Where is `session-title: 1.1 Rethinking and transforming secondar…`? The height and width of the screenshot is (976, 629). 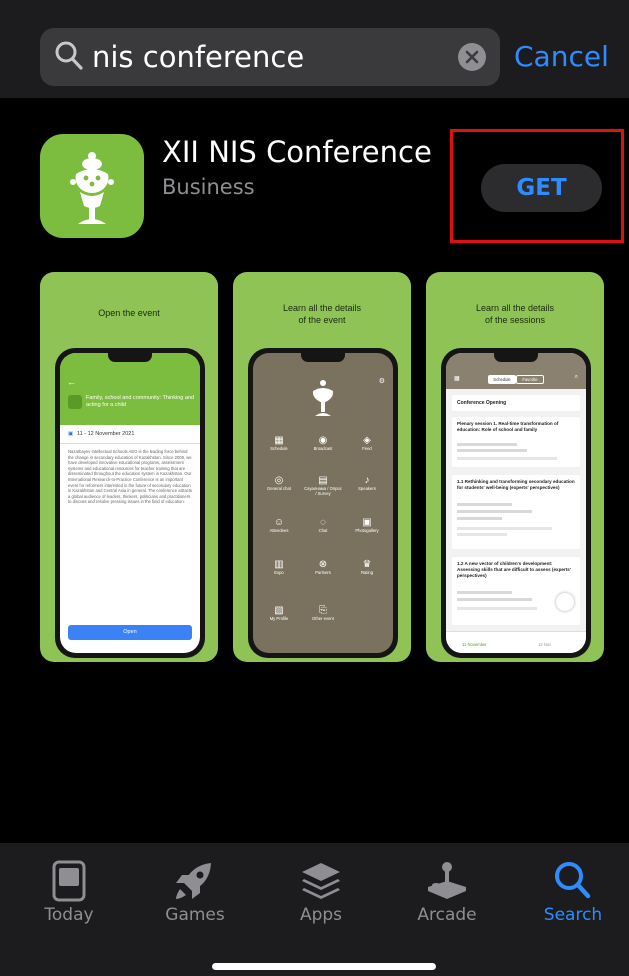 session-title: 1.1 Rethinking and transforming secondar… is located at coordinates (516, 484).